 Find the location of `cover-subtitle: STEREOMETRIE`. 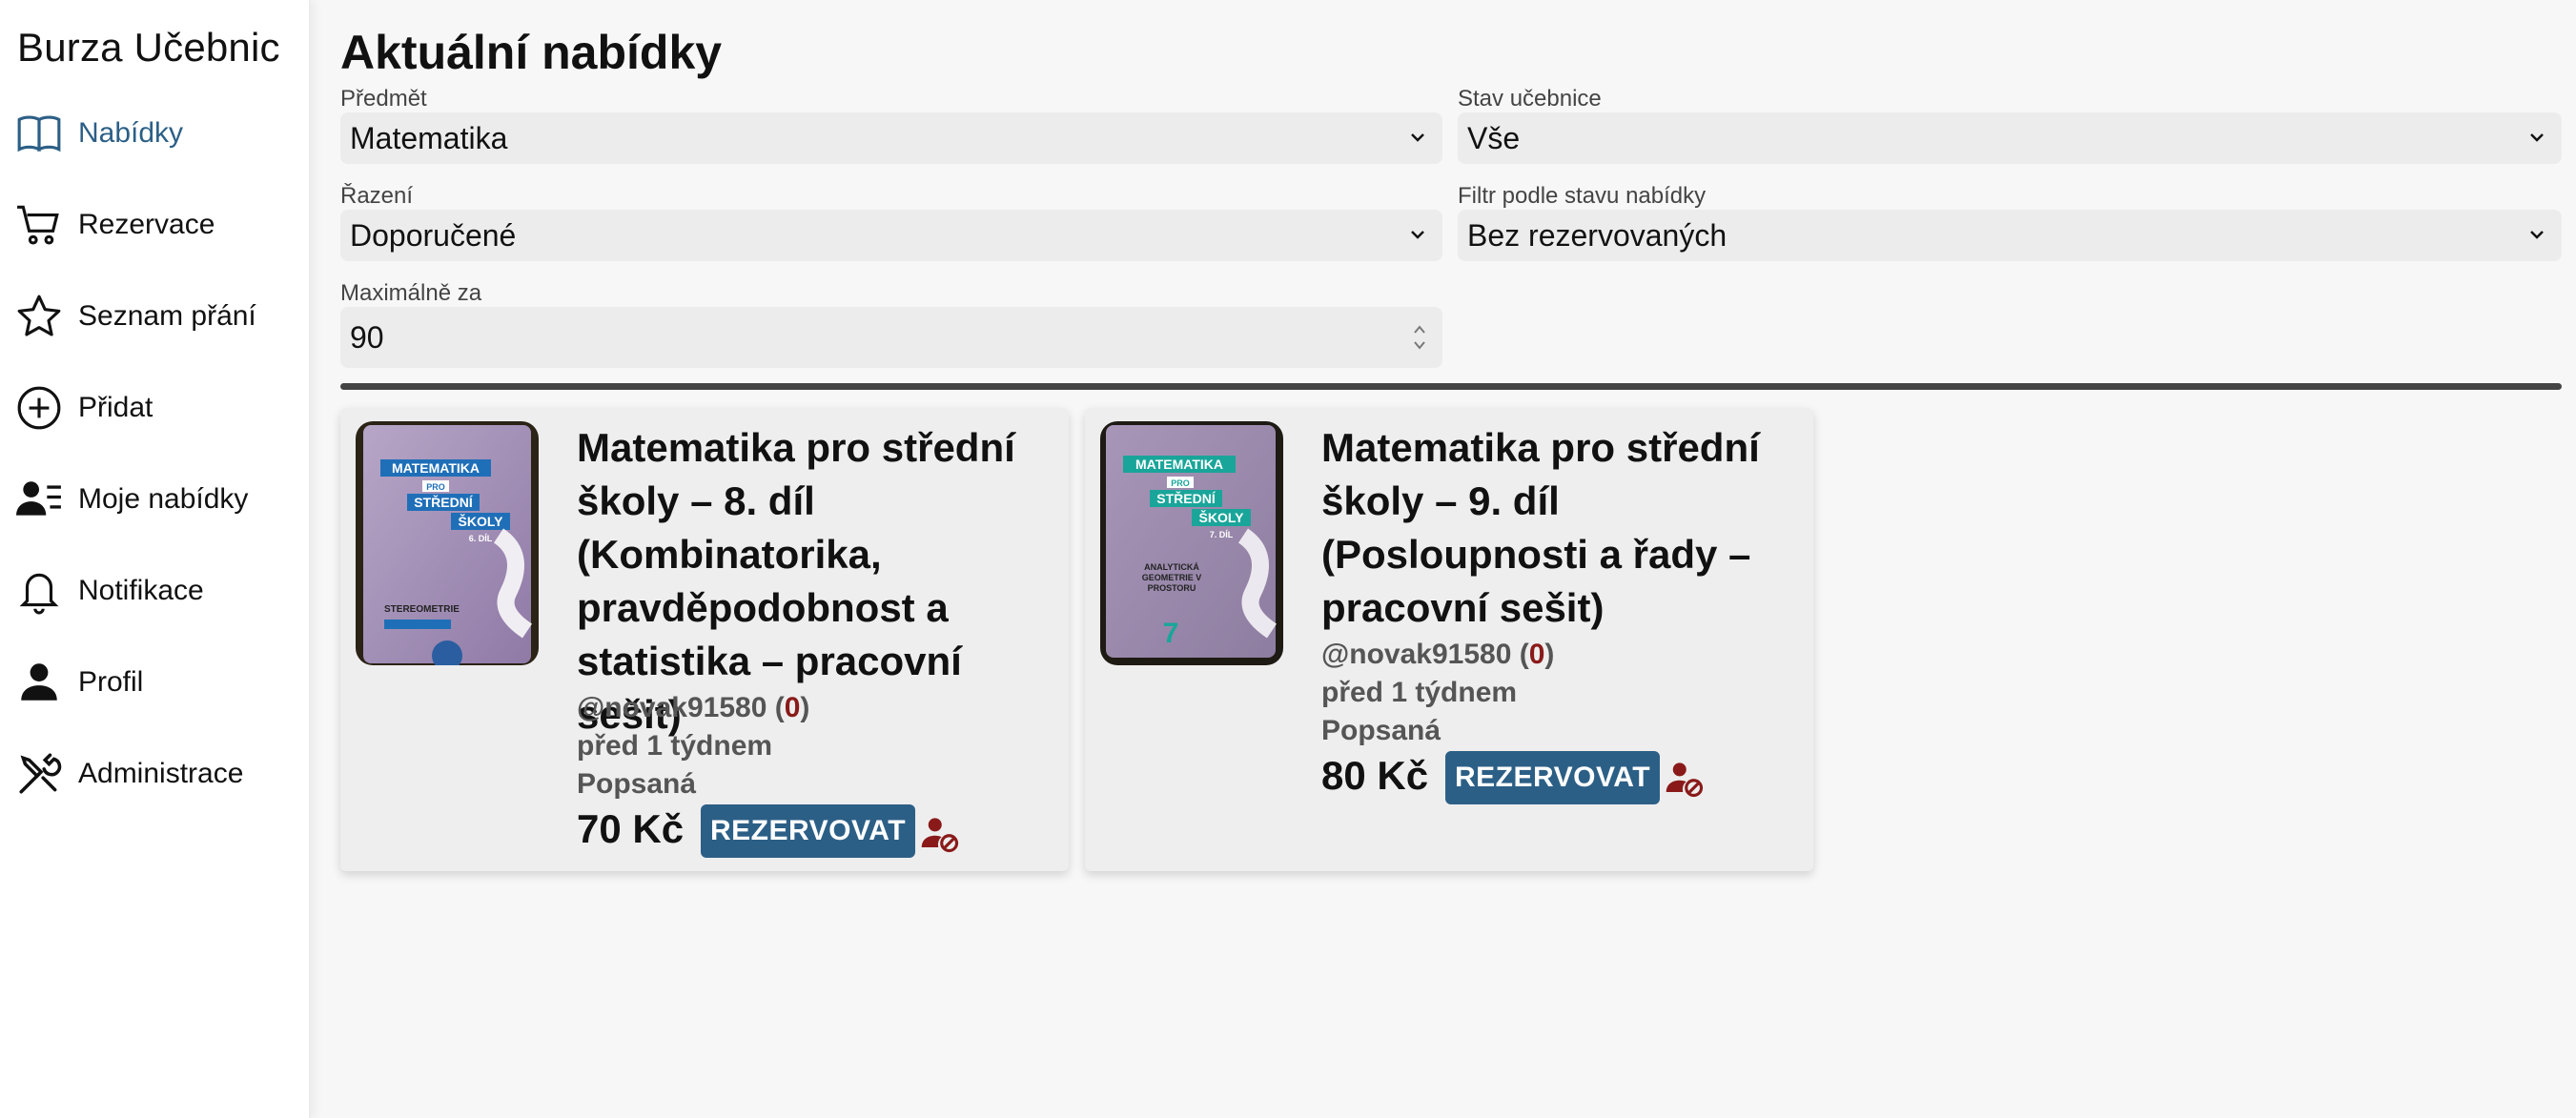

cover-subtitle: STEREOMETRIE is located at coordinates (422, 609).